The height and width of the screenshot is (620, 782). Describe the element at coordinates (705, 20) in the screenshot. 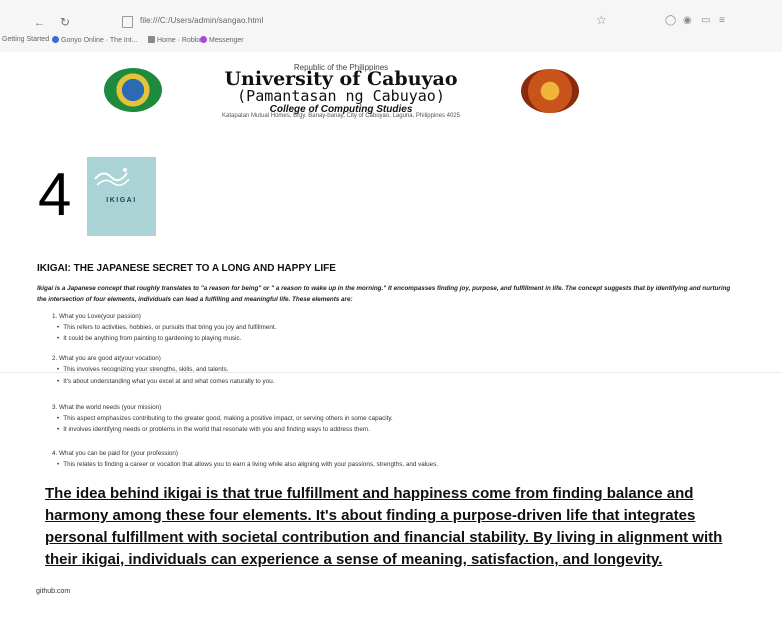

I see `extensions-icon: ▭` at that location.